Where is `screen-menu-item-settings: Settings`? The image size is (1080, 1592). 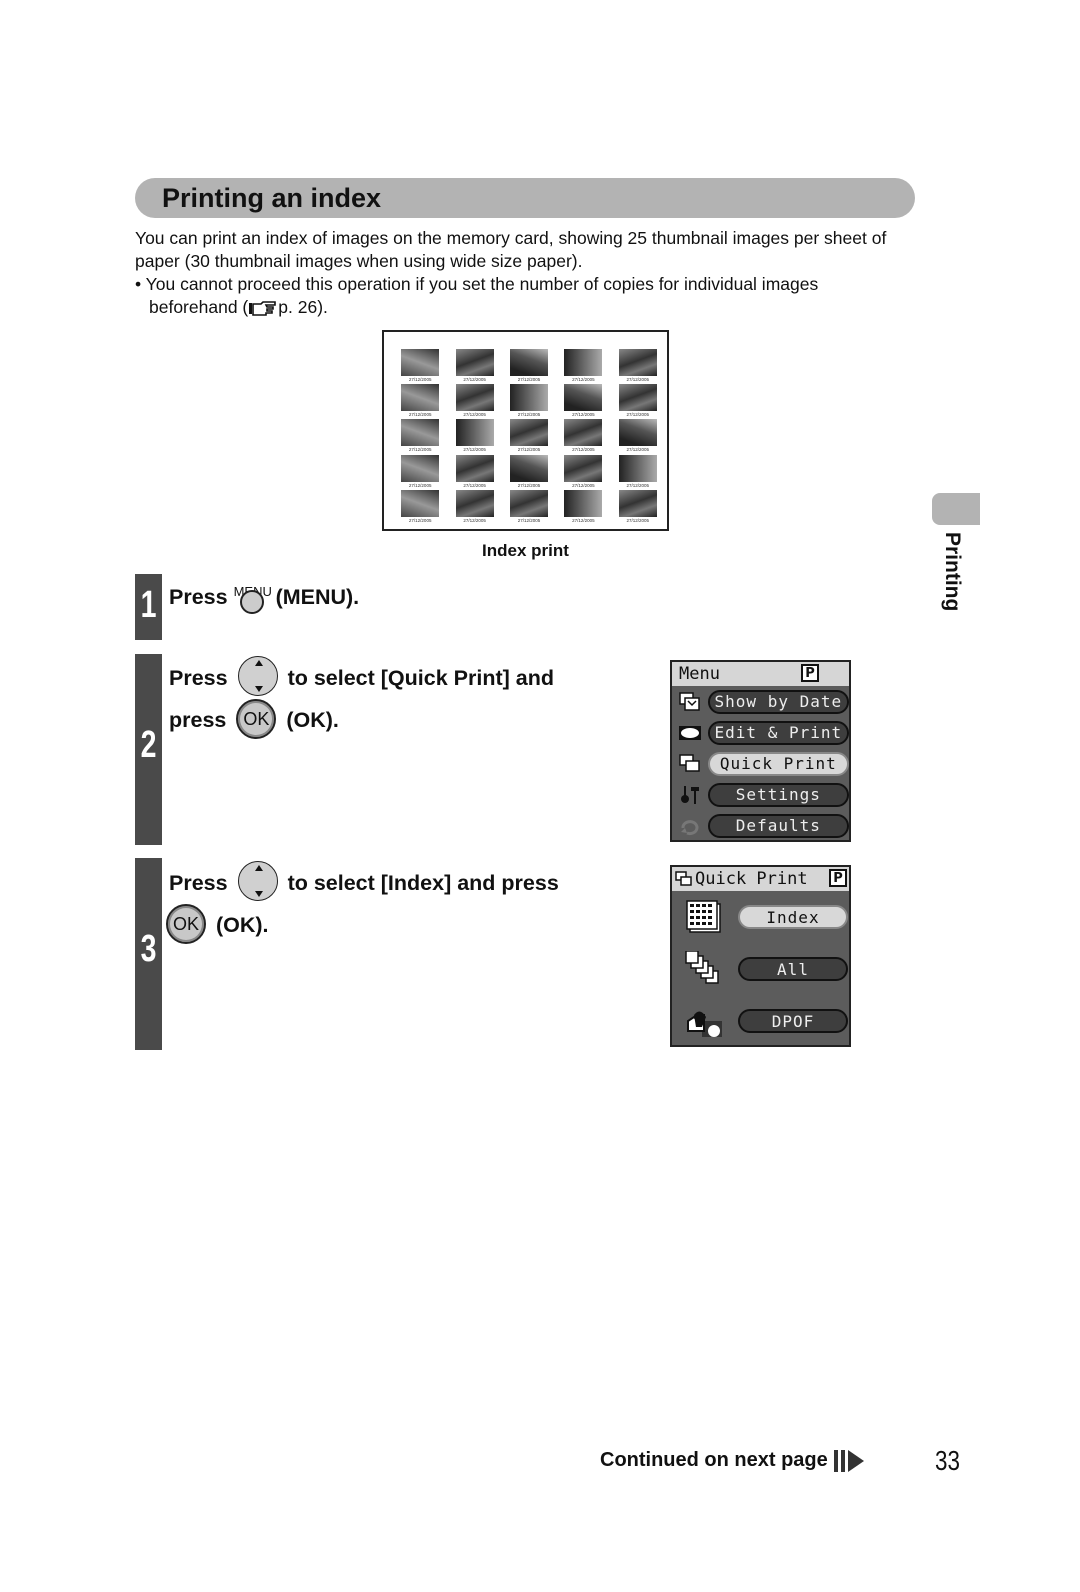
screen-menu-item-settings: Settings is located at coordinates (760, 794).